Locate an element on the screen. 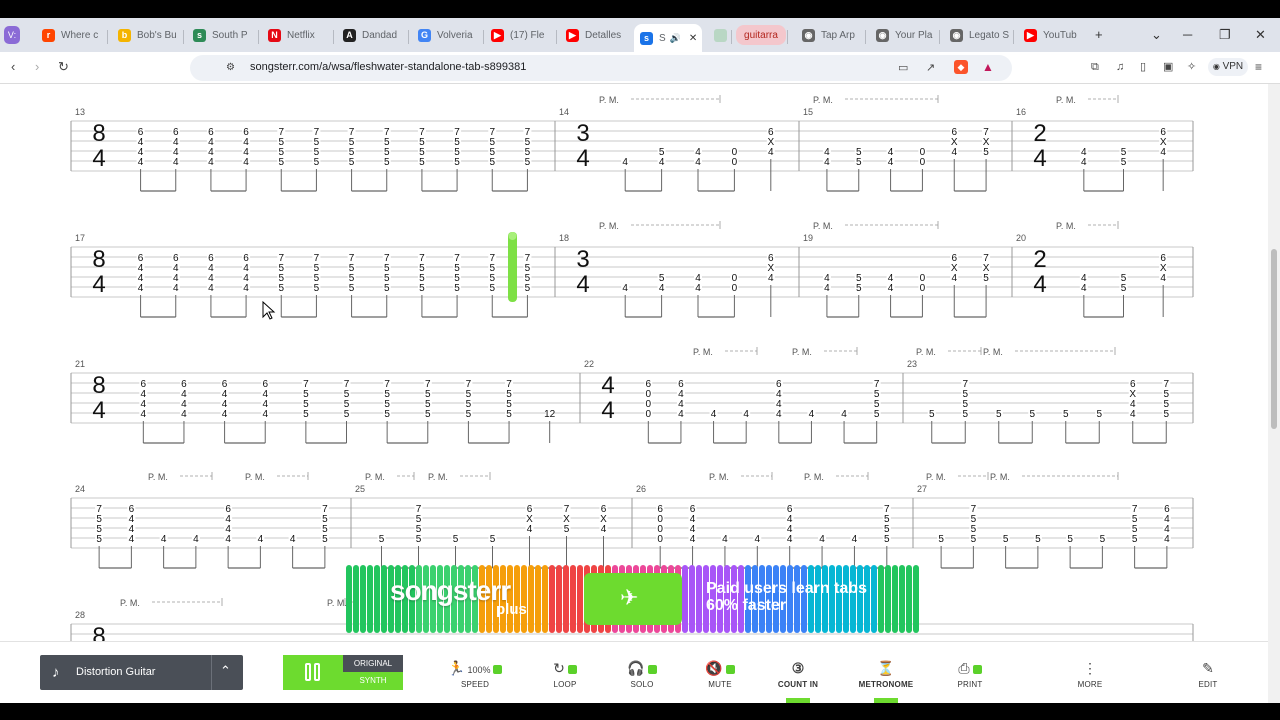  ad-brand: songsterr is located at coordinates (450, 590).